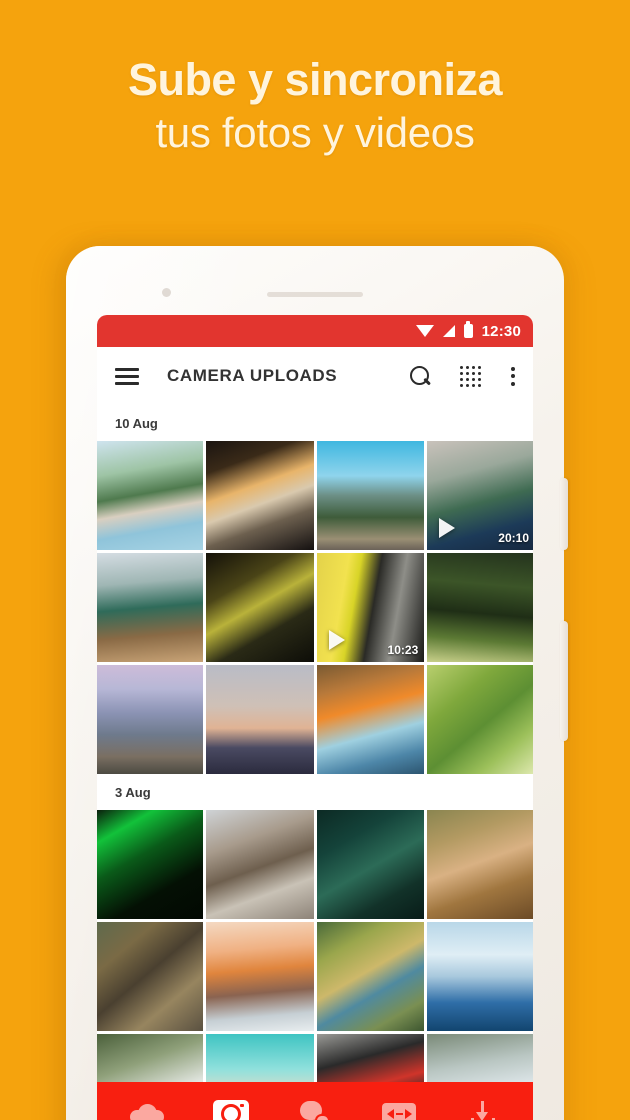 The width and height of the screenshot is (630, 1120). I want to click on overflow-menu-icon, so click(513, 376).